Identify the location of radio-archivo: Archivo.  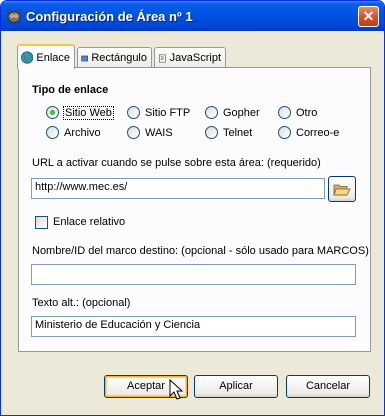
(73, 132).